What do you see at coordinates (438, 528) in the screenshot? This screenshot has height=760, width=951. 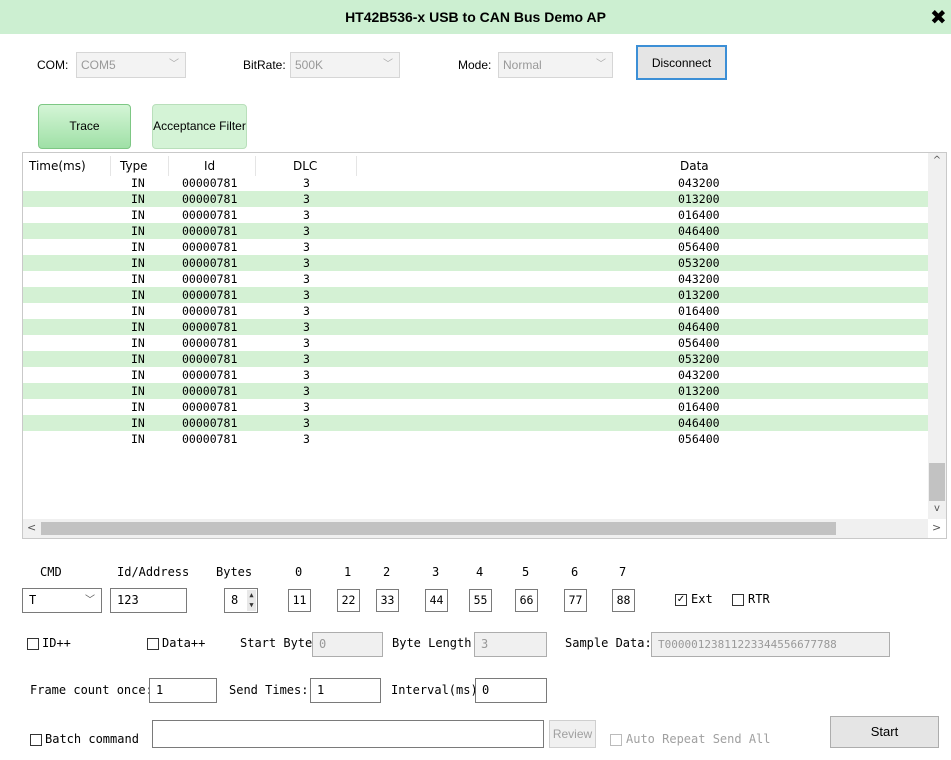 I see `horizontal-scroll-thumb` at bounding box center [438, 528].